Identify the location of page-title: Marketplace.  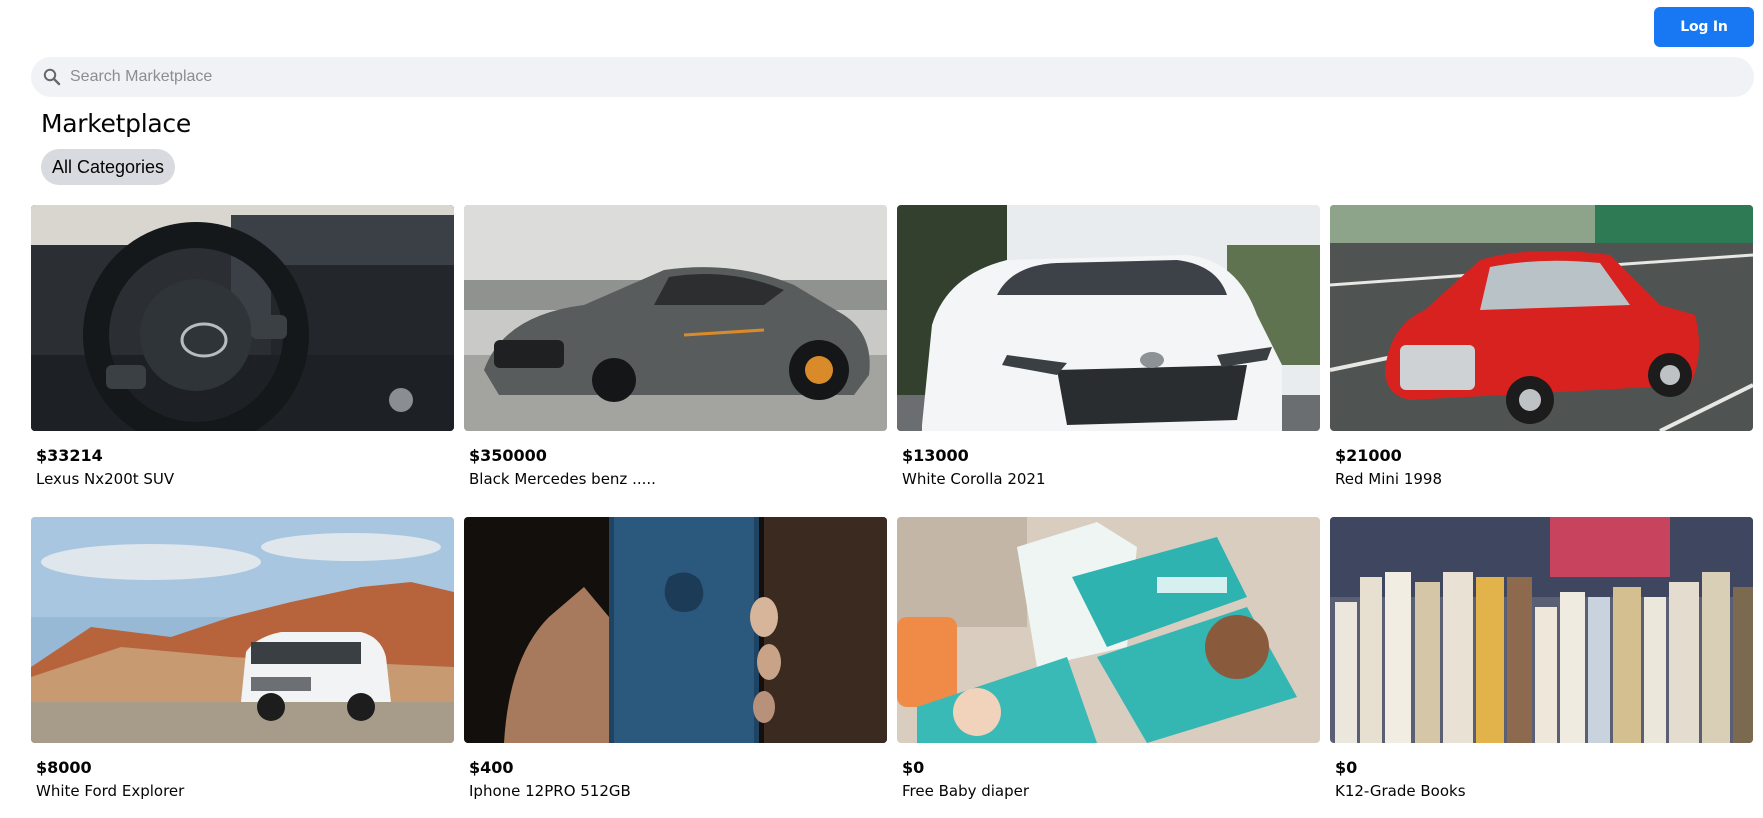
(116, 123).